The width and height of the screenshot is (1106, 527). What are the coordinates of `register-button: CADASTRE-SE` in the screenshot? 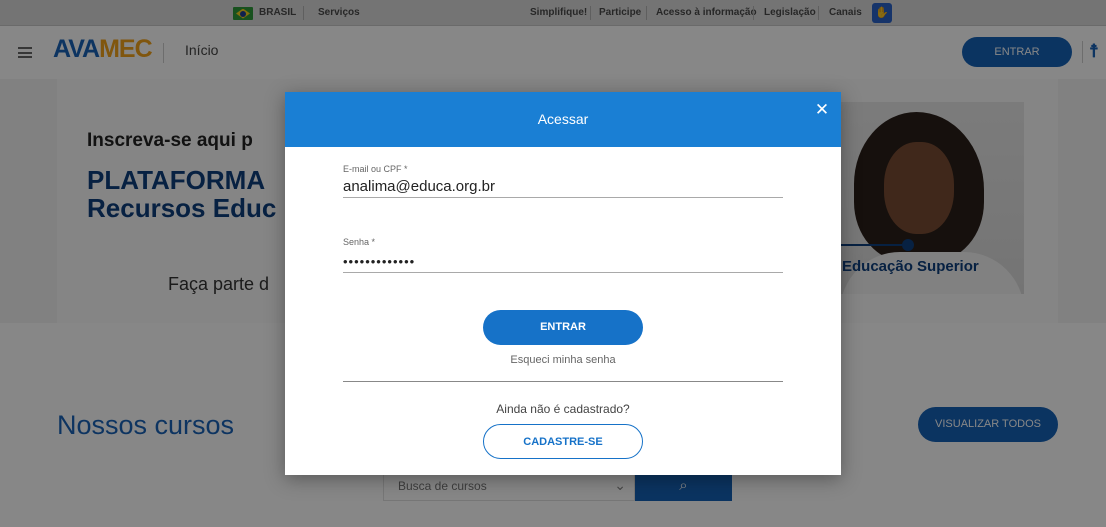 It's located at (563, 441).